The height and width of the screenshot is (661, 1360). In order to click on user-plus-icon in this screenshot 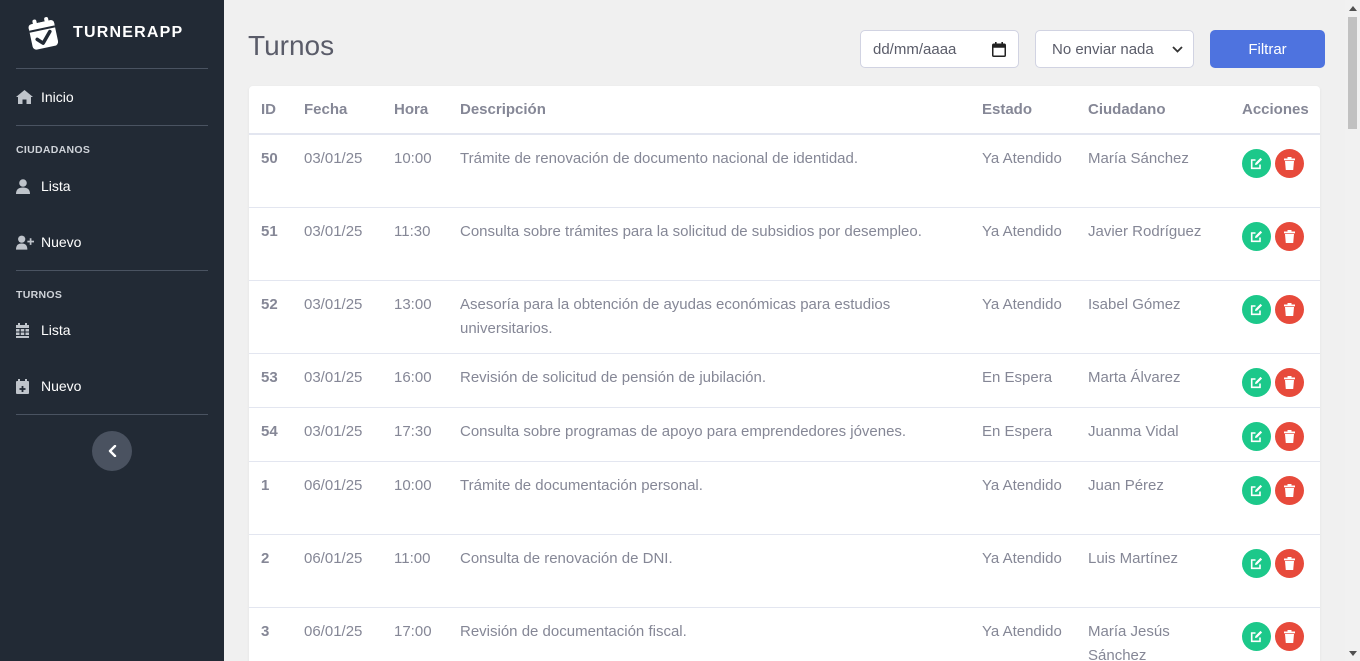, I will do `click(25, 242)`.